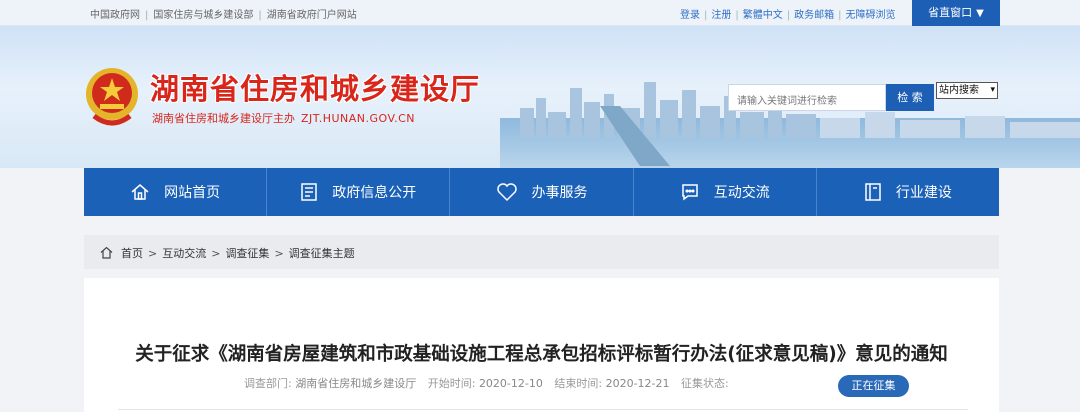  I want to click on link-gov-cn: 中国政府网, so click(115, 15).